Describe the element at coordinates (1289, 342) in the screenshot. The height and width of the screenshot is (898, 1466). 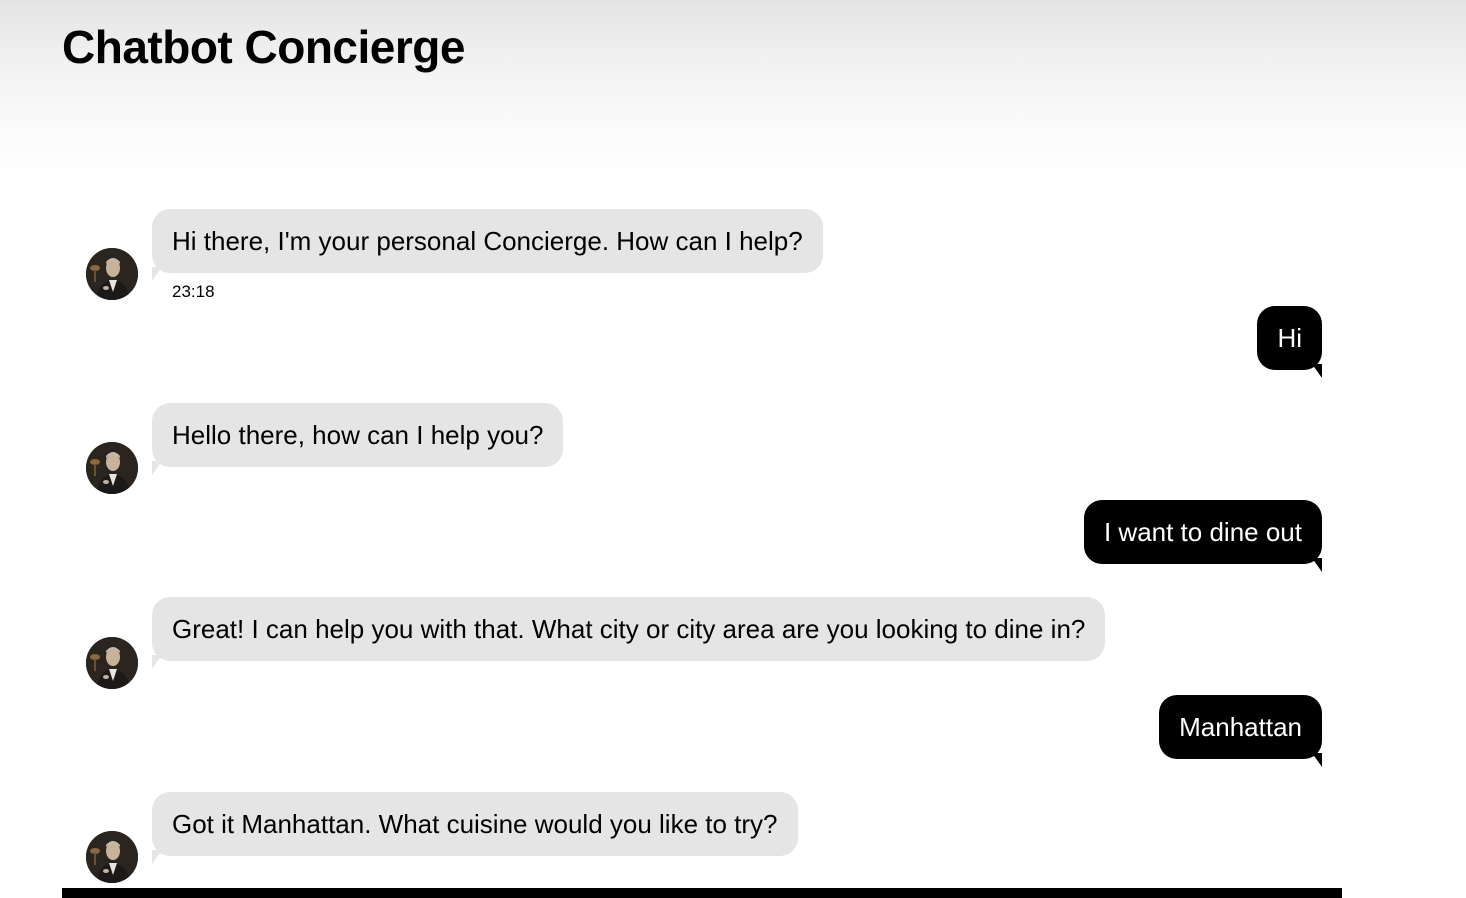
I see `user-message-bubble: Hi` at that location.